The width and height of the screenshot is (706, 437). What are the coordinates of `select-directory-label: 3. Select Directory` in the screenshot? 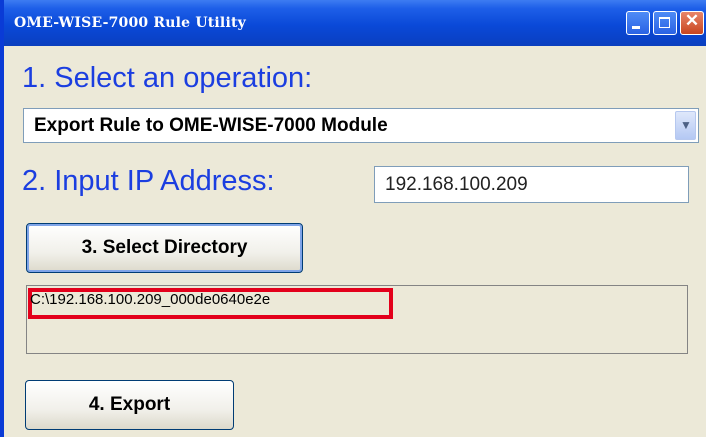 It's located at (164, 247).